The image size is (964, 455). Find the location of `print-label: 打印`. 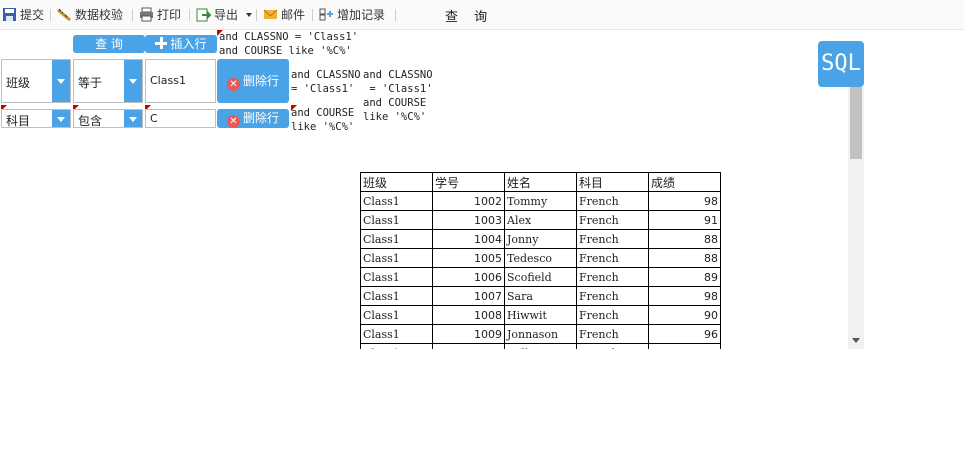

print-label: 打印 is located at coordinates (169, 15).